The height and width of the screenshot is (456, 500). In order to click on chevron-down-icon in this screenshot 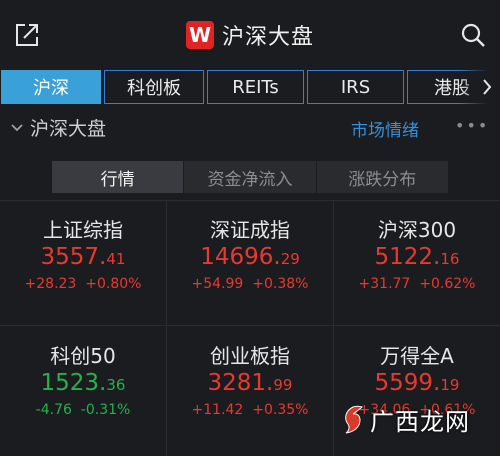, I will do `click(17, 127)`.